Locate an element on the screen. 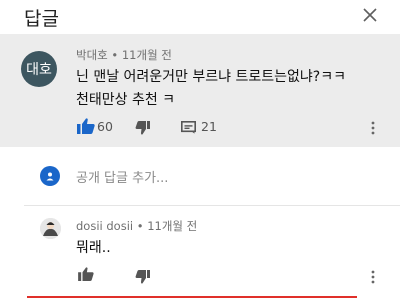 This screenshot has width=400, height=300. avatar-text: 대호 is located at coordinates (39, 70).